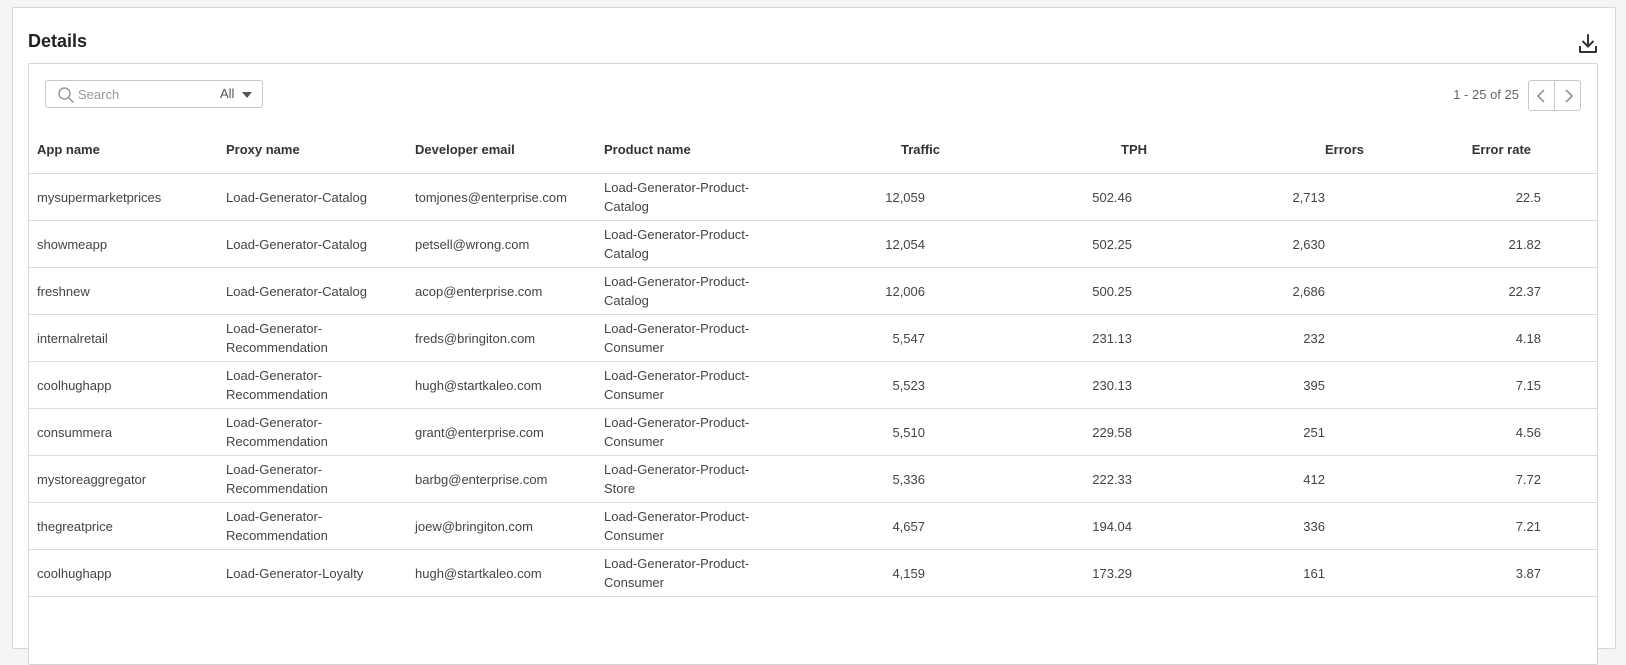 The width and height of the screenshot is (1626, 665). Describe the element at coordinates (1486, 94) in the screenshot. I see `pagination-text: 1 - 25 of 25` at that location.